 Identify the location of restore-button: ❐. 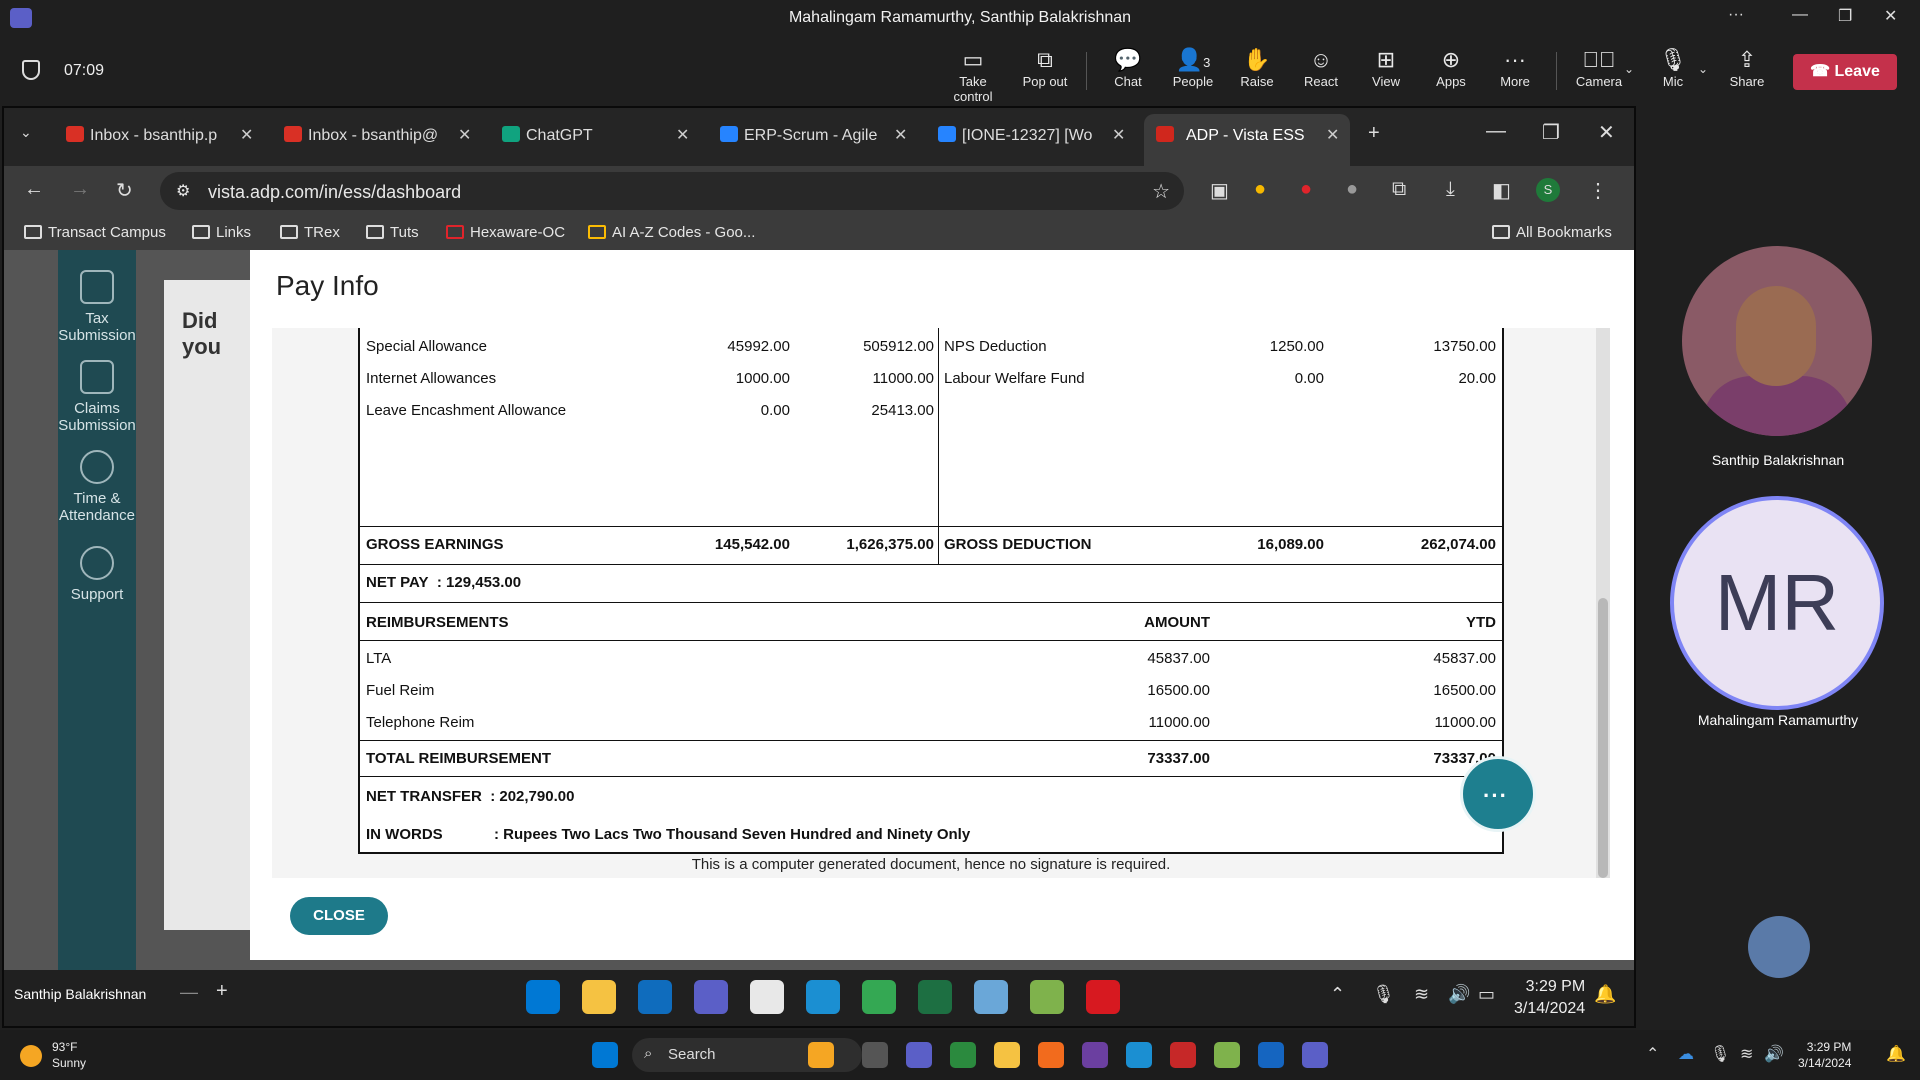
(1845, 16).